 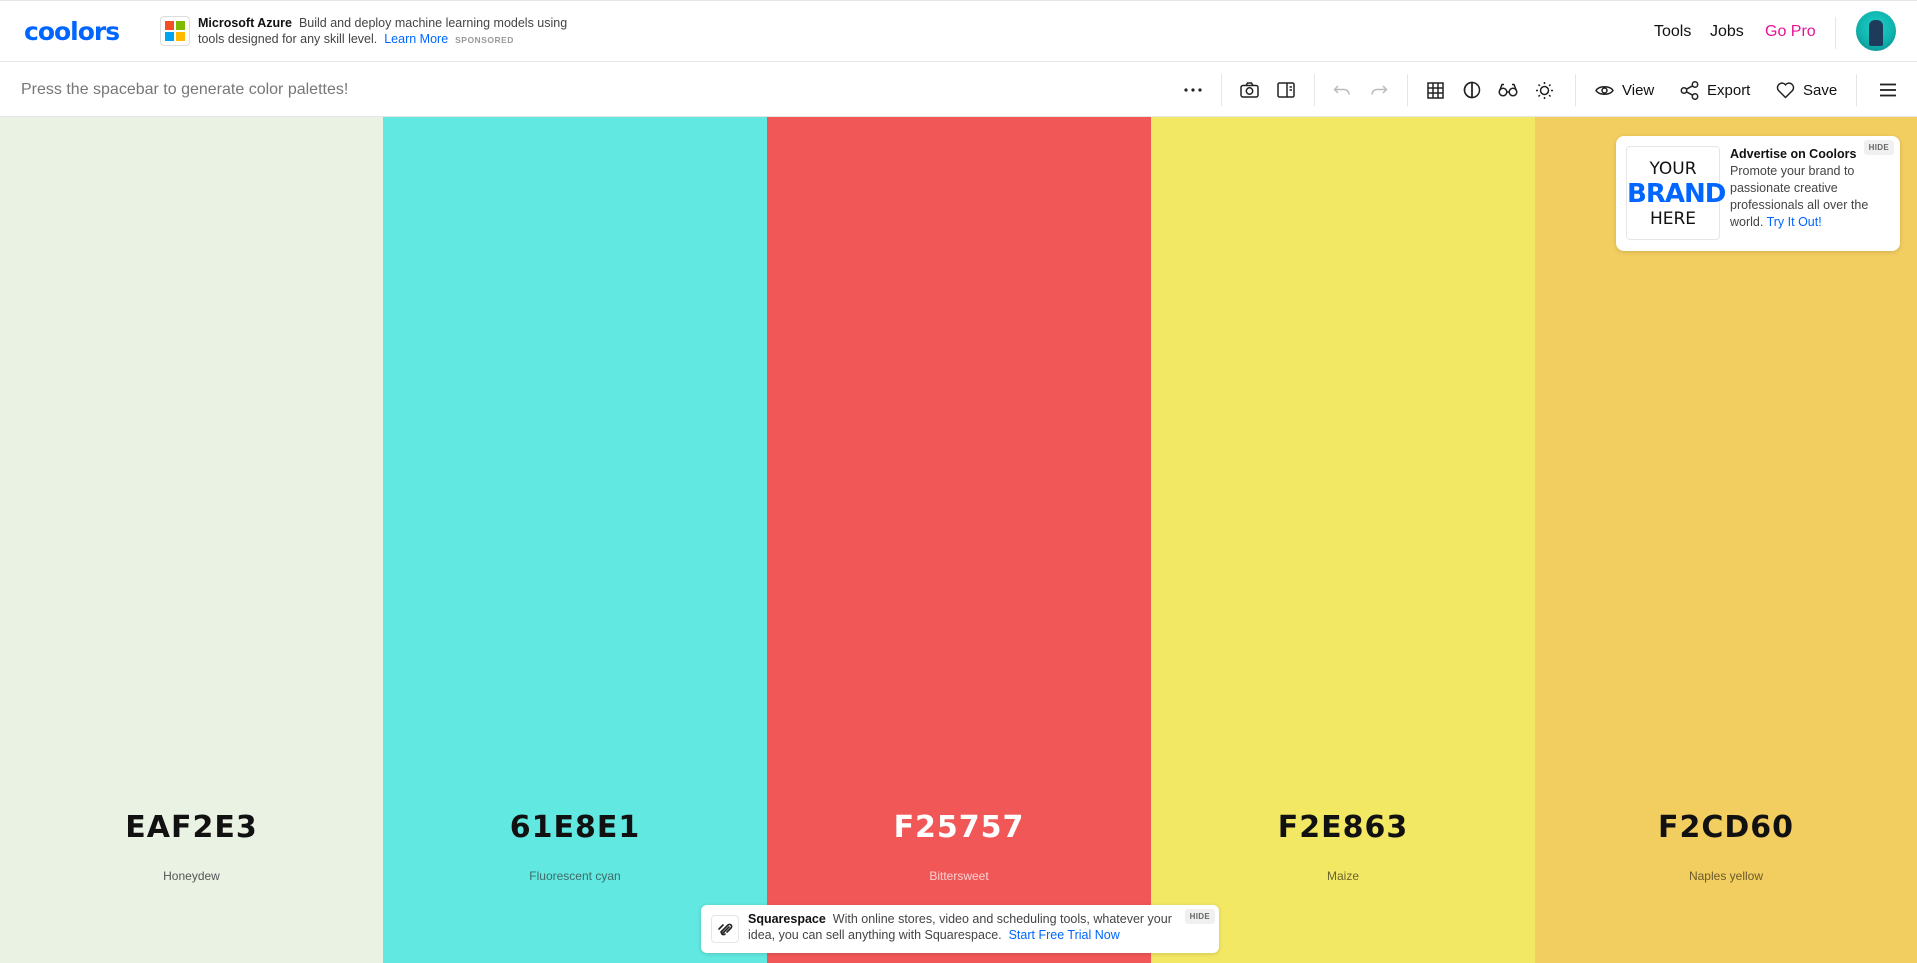 What do you see at coordinates (1343, 828) in the screenshot?
I see `color-hex: F2E863` at bounding box center [1343, 828].